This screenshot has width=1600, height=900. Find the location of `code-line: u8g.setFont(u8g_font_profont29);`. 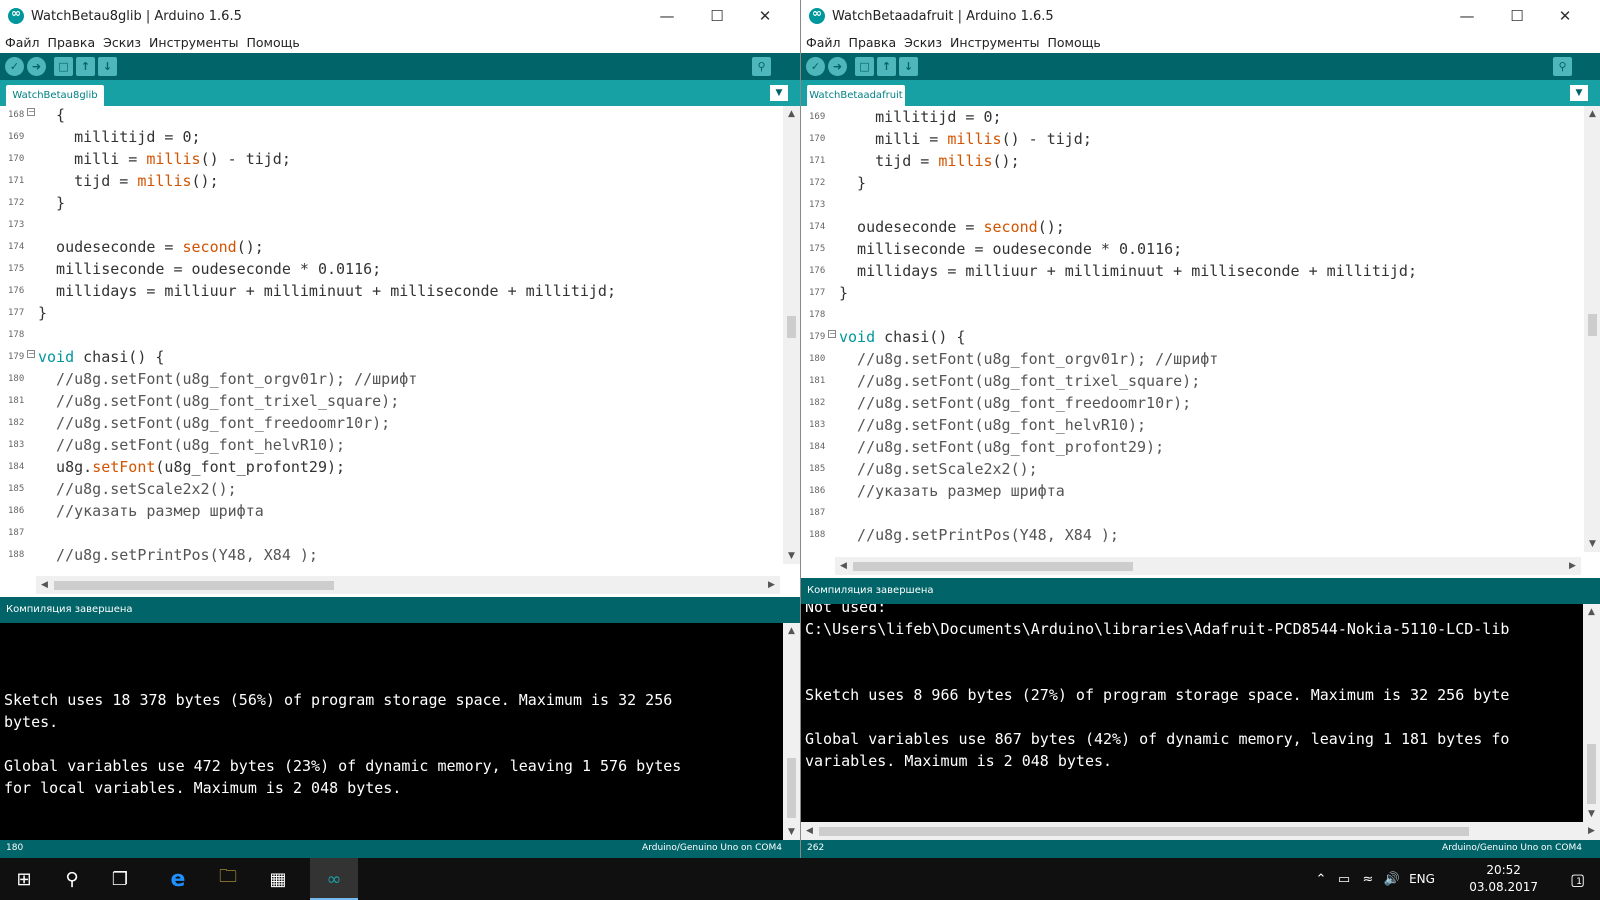

code-line: u8g.setFont(u8g_font_profont29); is located at coordinates (409, 467).